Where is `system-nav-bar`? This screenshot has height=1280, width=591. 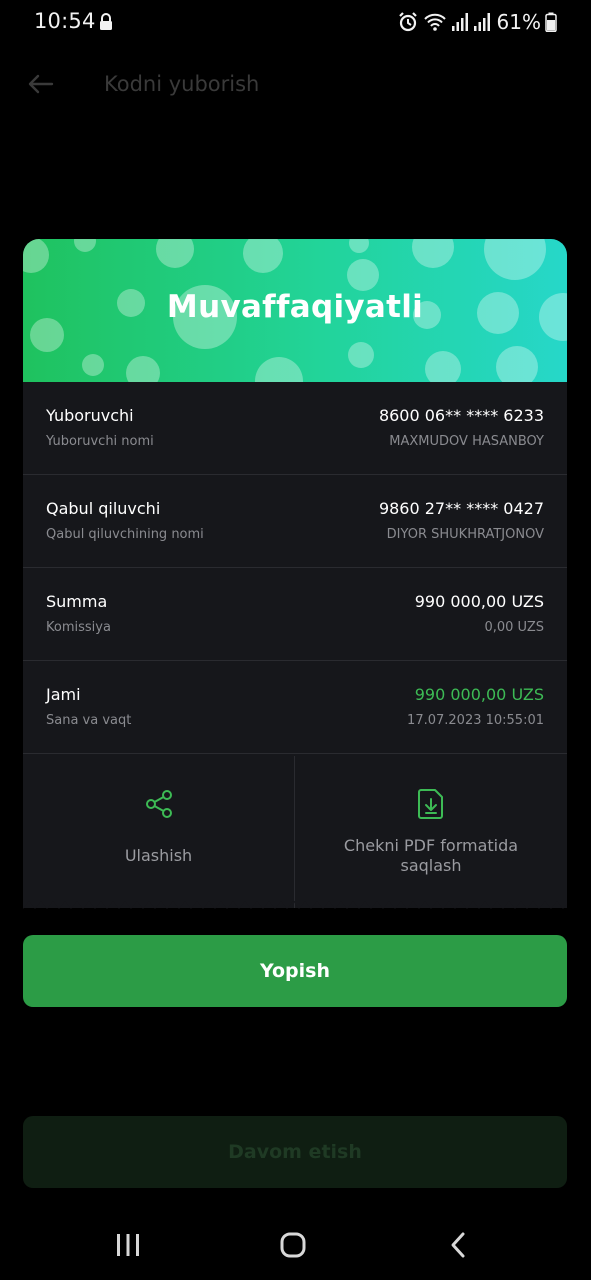
system-nav-bar is located at coordinates (295, 1245).